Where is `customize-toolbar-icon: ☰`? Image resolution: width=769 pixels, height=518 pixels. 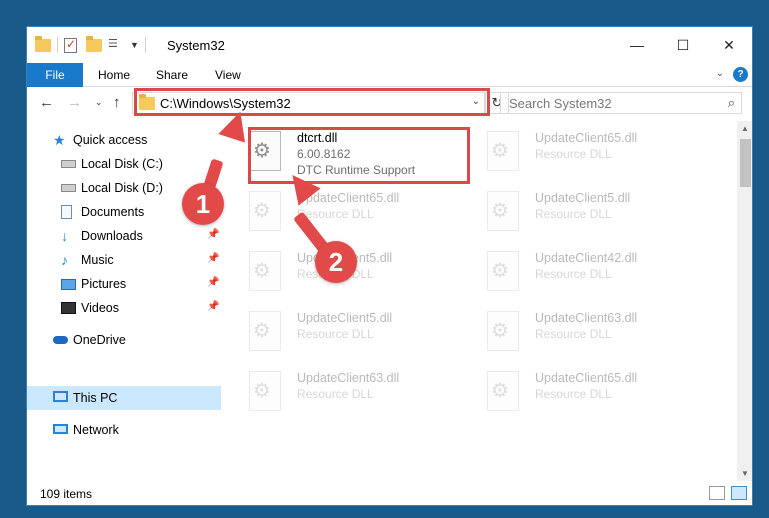 customize-toolbar-icon: ☰ is located at coordinates (116, 45).